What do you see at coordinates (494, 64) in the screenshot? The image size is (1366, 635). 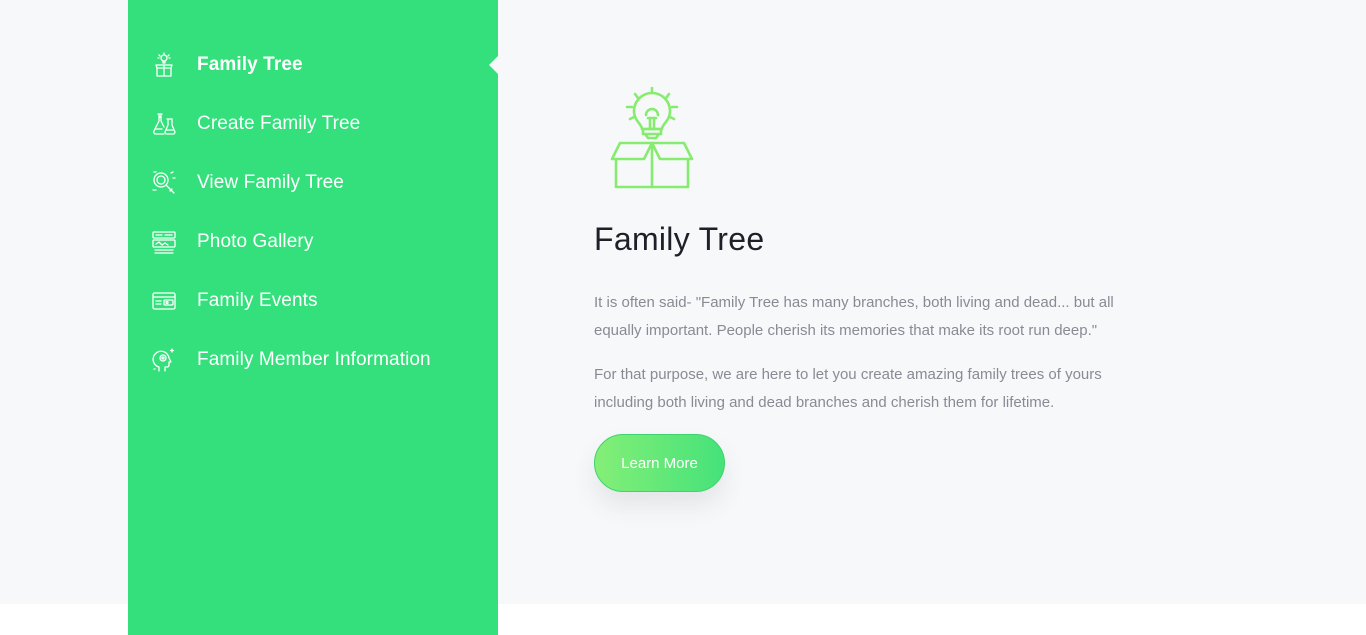 I see `active-indicator` at bounding box center [494, 64].